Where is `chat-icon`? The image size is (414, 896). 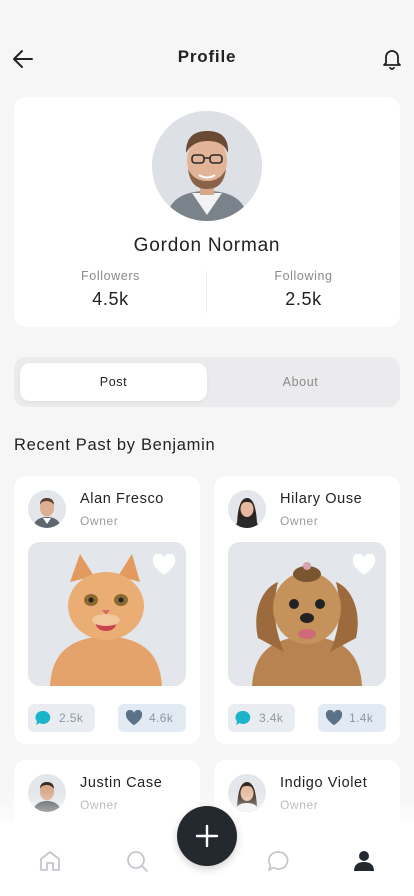 chat-icon is located at coordinates (278, 861).